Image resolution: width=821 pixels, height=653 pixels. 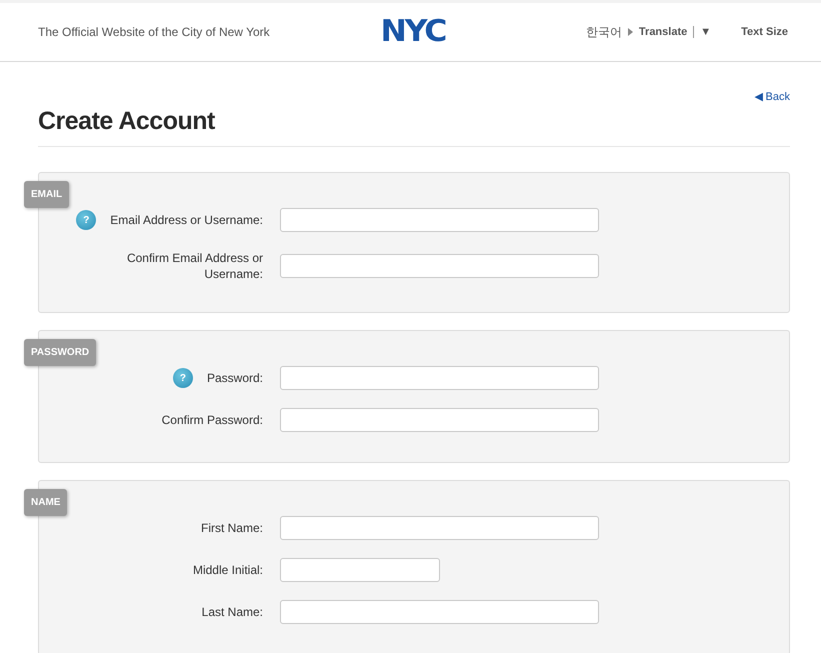 I want to click on section-badge: EMAIL, so click(x=47, y=194).